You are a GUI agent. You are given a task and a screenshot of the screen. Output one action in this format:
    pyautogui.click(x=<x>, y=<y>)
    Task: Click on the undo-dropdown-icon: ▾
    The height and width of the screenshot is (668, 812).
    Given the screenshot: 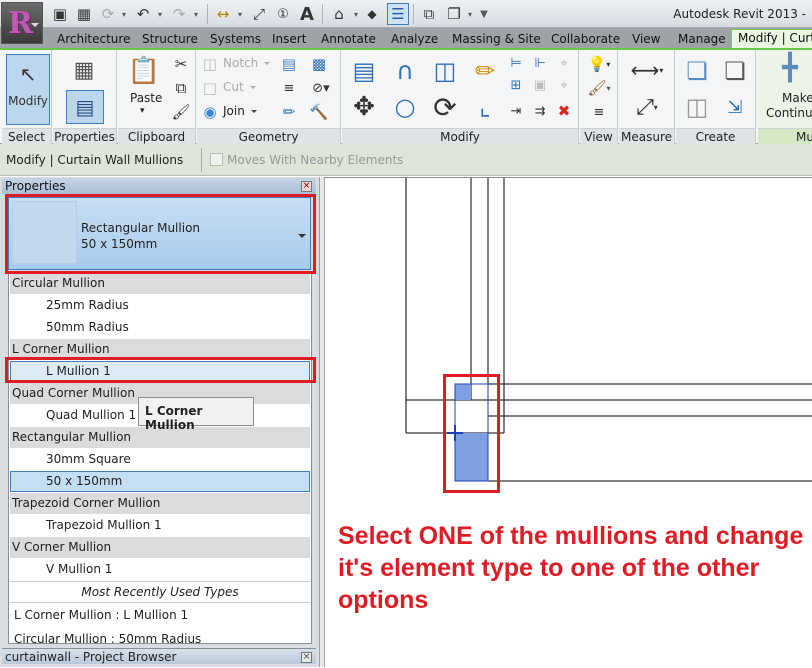 What is the action you would take?
    pyautogui.click(x=160, y=14)
    